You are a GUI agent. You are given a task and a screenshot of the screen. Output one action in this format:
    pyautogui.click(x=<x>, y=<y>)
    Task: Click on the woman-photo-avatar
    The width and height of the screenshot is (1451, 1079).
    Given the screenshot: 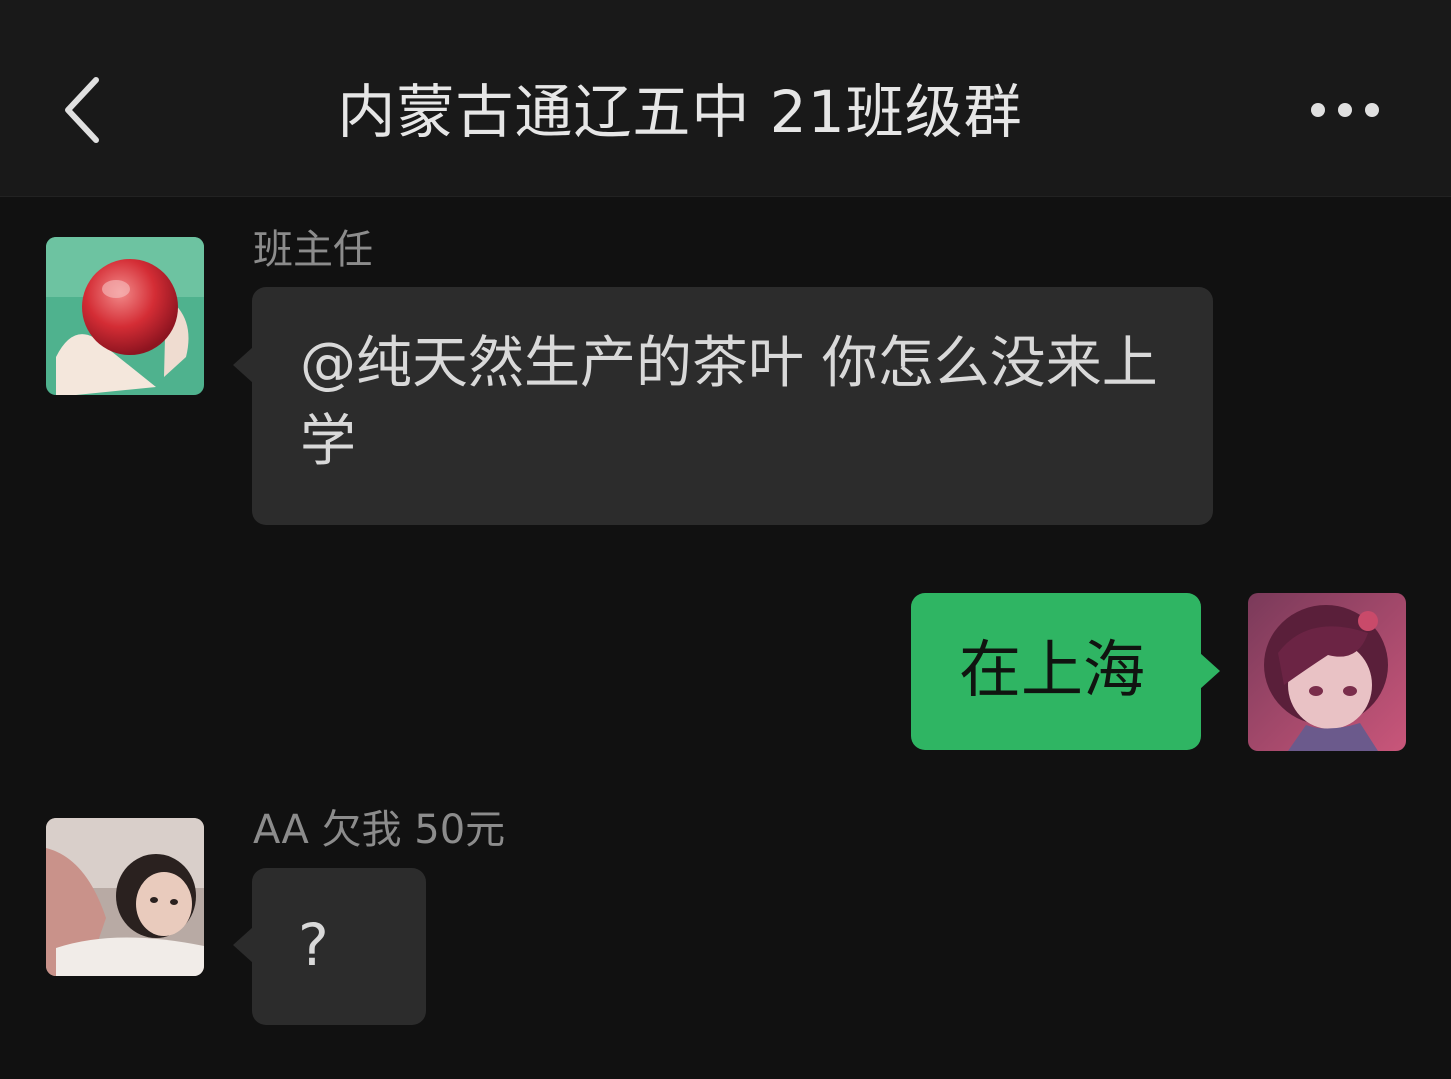 What is the action you would take?
    pyautogui.click(x=125, y=897)
    